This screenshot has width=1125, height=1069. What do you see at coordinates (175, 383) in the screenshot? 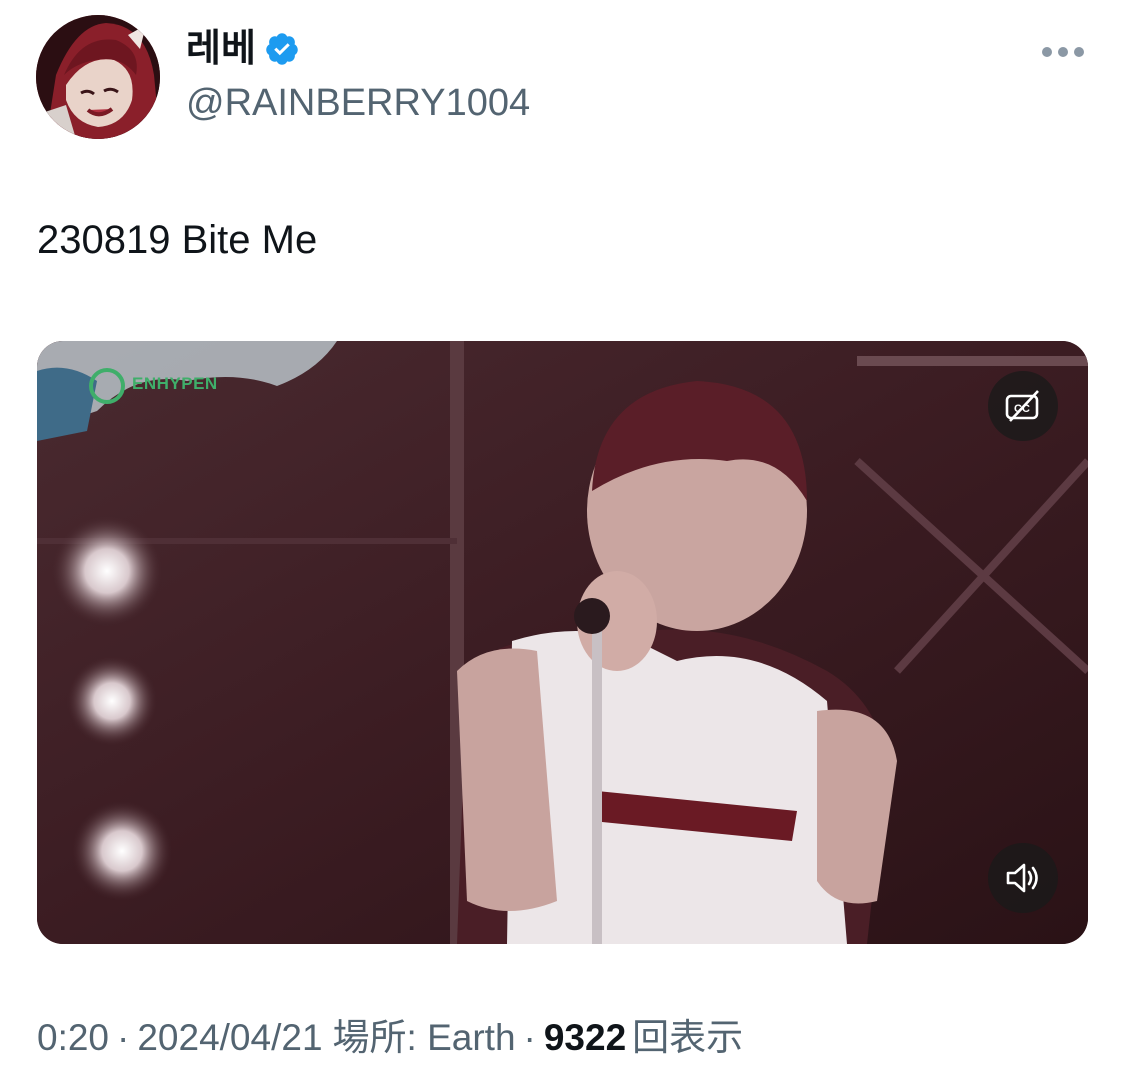
I see `broadcast-logo-text: ENHYPEN` at bounding box center [175, 383].